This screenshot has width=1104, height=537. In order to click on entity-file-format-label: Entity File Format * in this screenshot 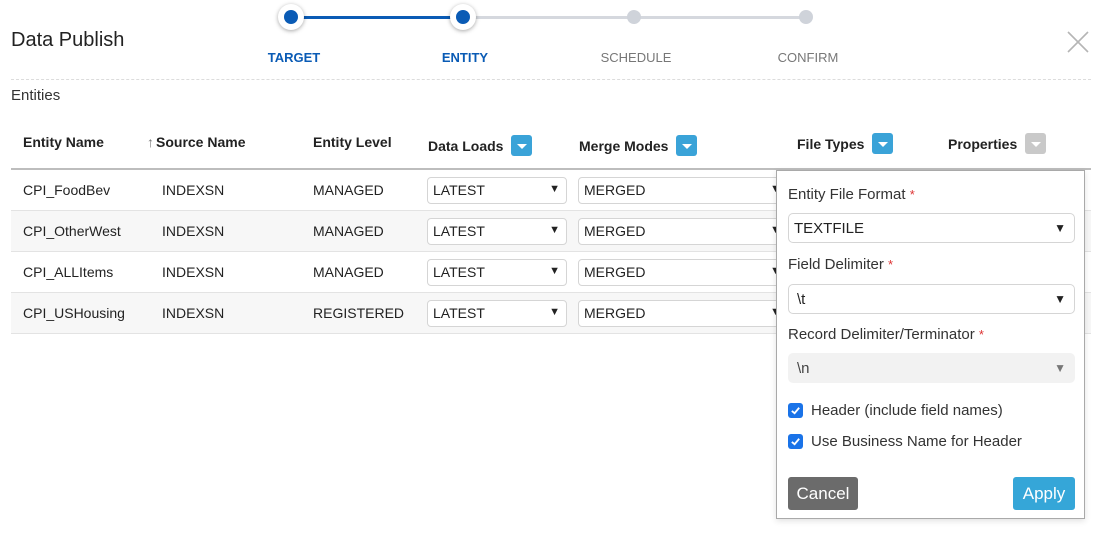, I will do `click(851, 194)`.